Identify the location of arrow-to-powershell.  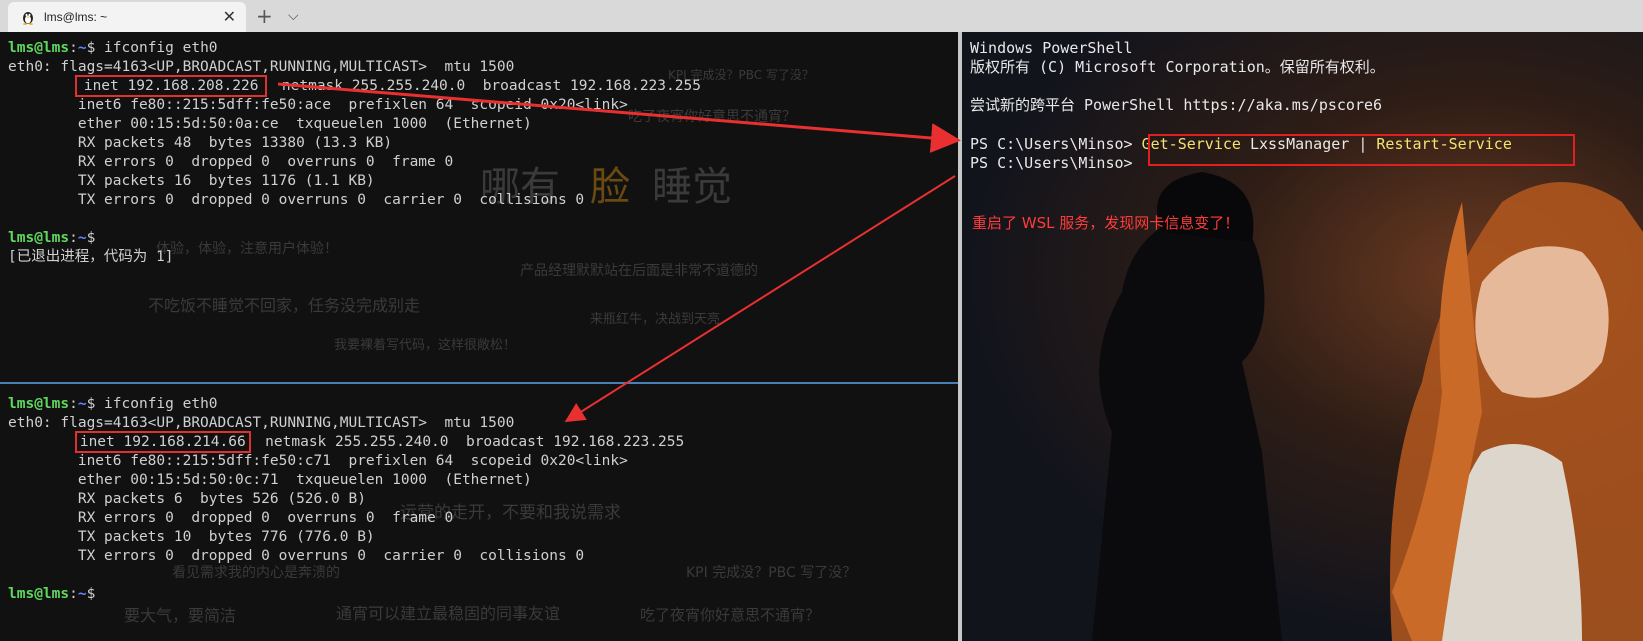
(619, 117).